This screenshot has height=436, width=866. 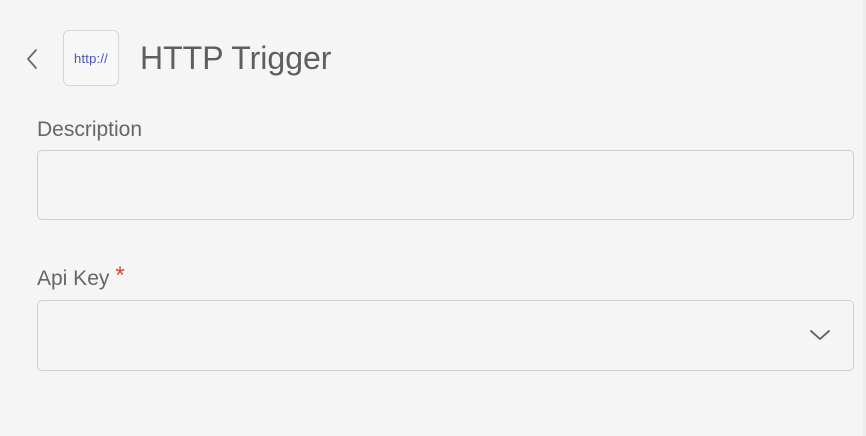 I want to click on description-label: Description, so click(x=89, y=130).